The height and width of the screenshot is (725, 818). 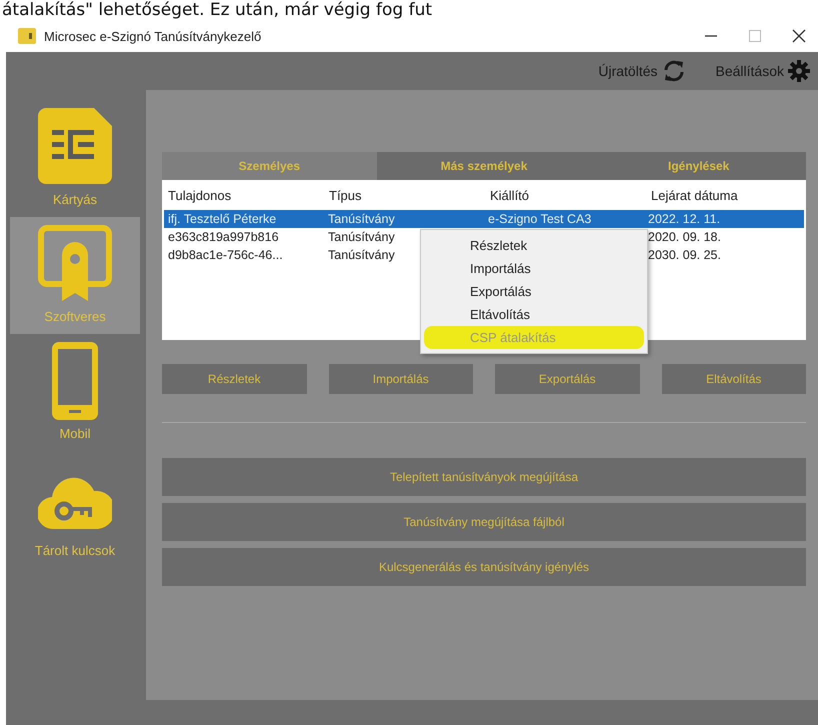 I want to click on settings-button: Beállítások, so click(x=763, y=71).